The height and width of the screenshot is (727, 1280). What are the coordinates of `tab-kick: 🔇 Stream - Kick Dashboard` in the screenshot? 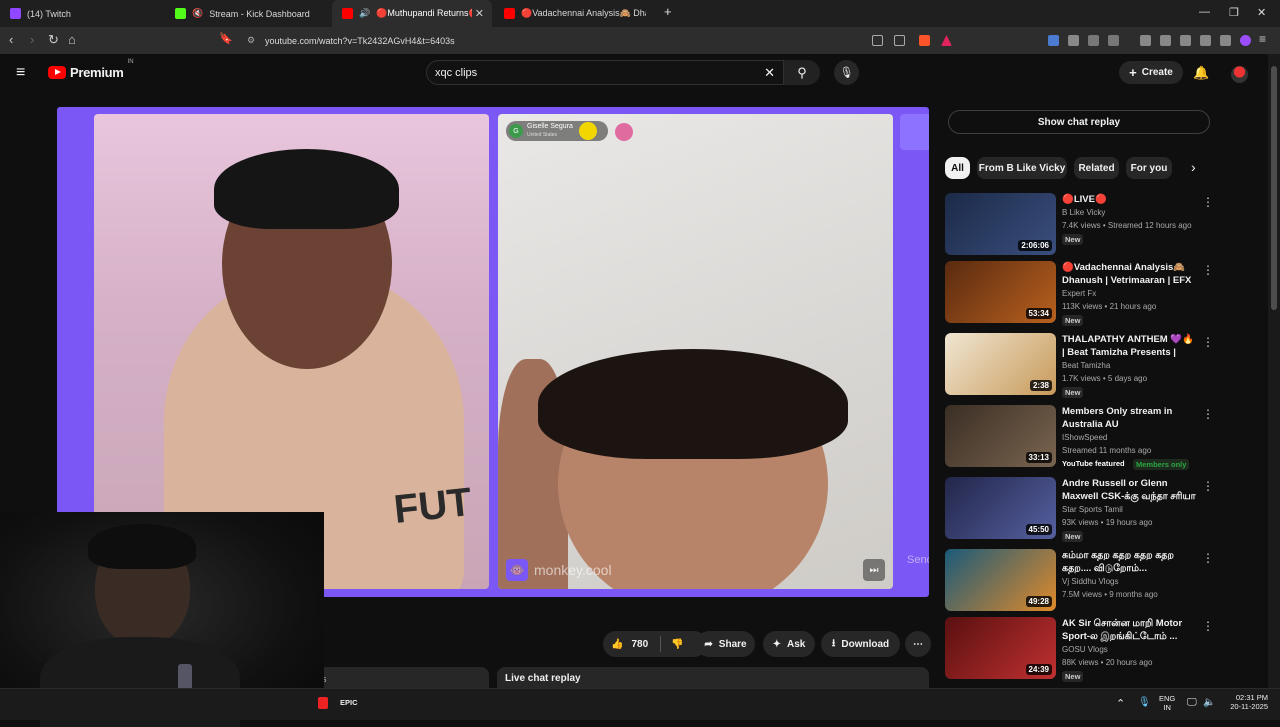 It's located at (247, 13).